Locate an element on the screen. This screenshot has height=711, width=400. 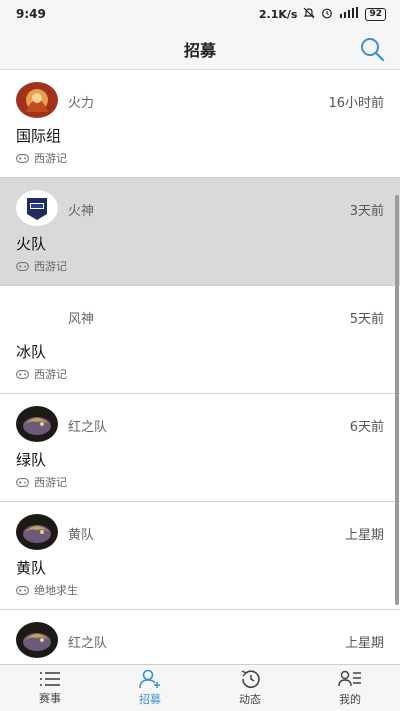
team-name: 冰队 is located at coordinates (31, 352).